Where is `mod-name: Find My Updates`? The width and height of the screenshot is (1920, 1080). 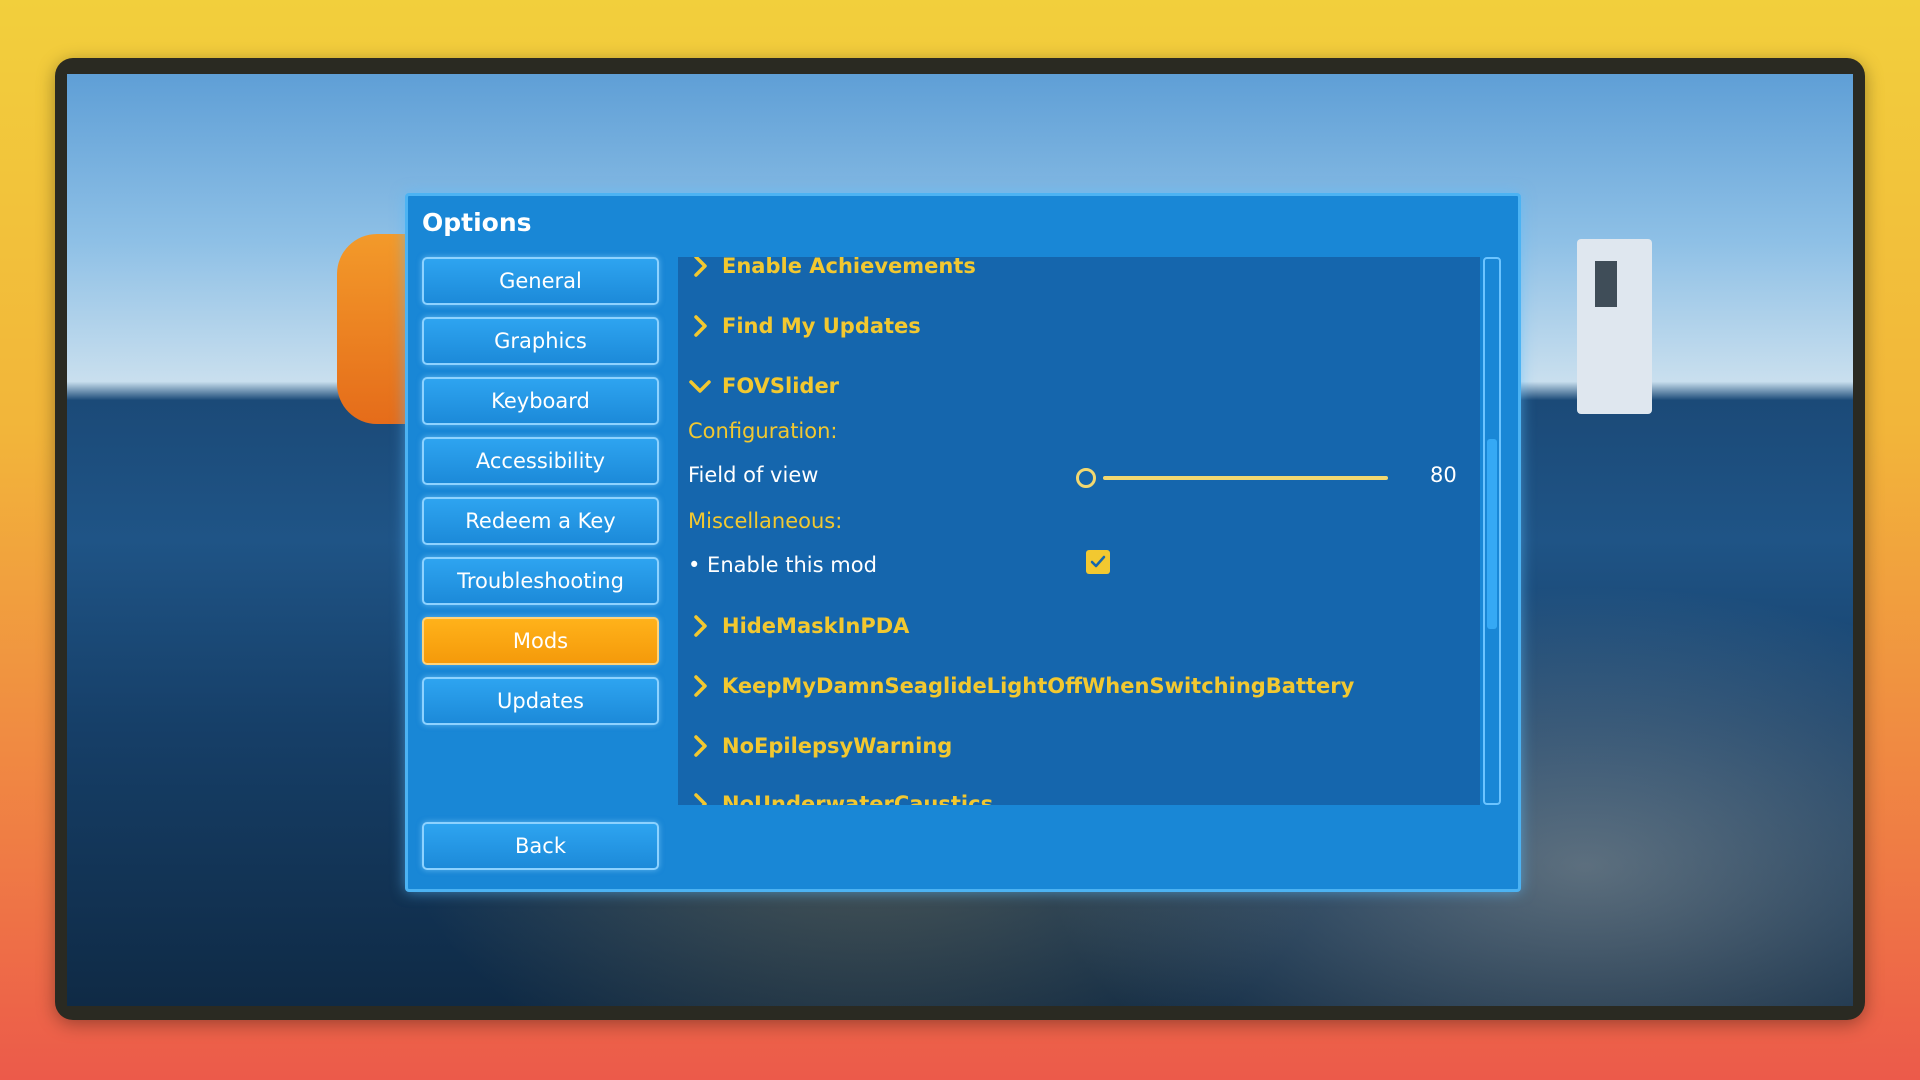 mod-name: Find My Updates is located at coordinates (821, 326).